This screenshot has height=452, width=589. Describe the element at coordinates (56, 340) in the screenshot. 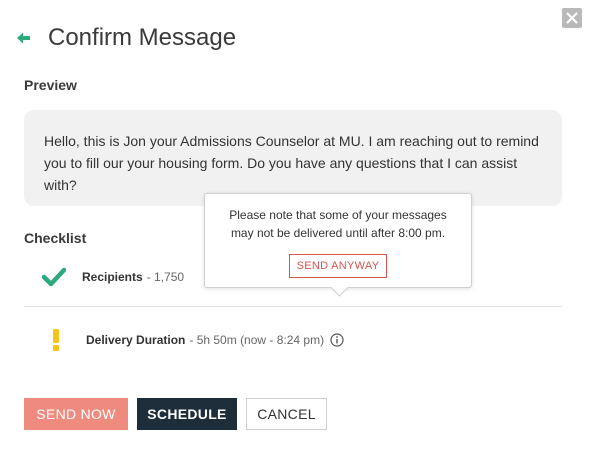

I see `warning-icon` at that location.